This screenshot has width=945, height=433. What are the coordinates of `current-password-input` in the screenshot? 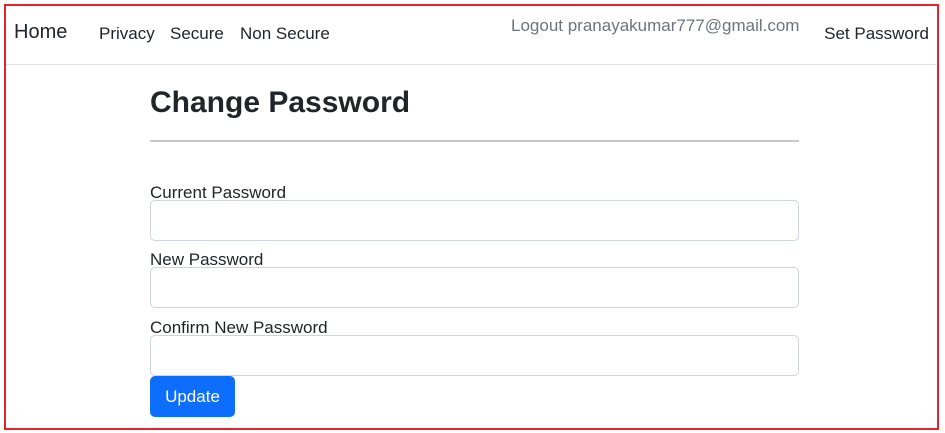 It's located at (474, 220).